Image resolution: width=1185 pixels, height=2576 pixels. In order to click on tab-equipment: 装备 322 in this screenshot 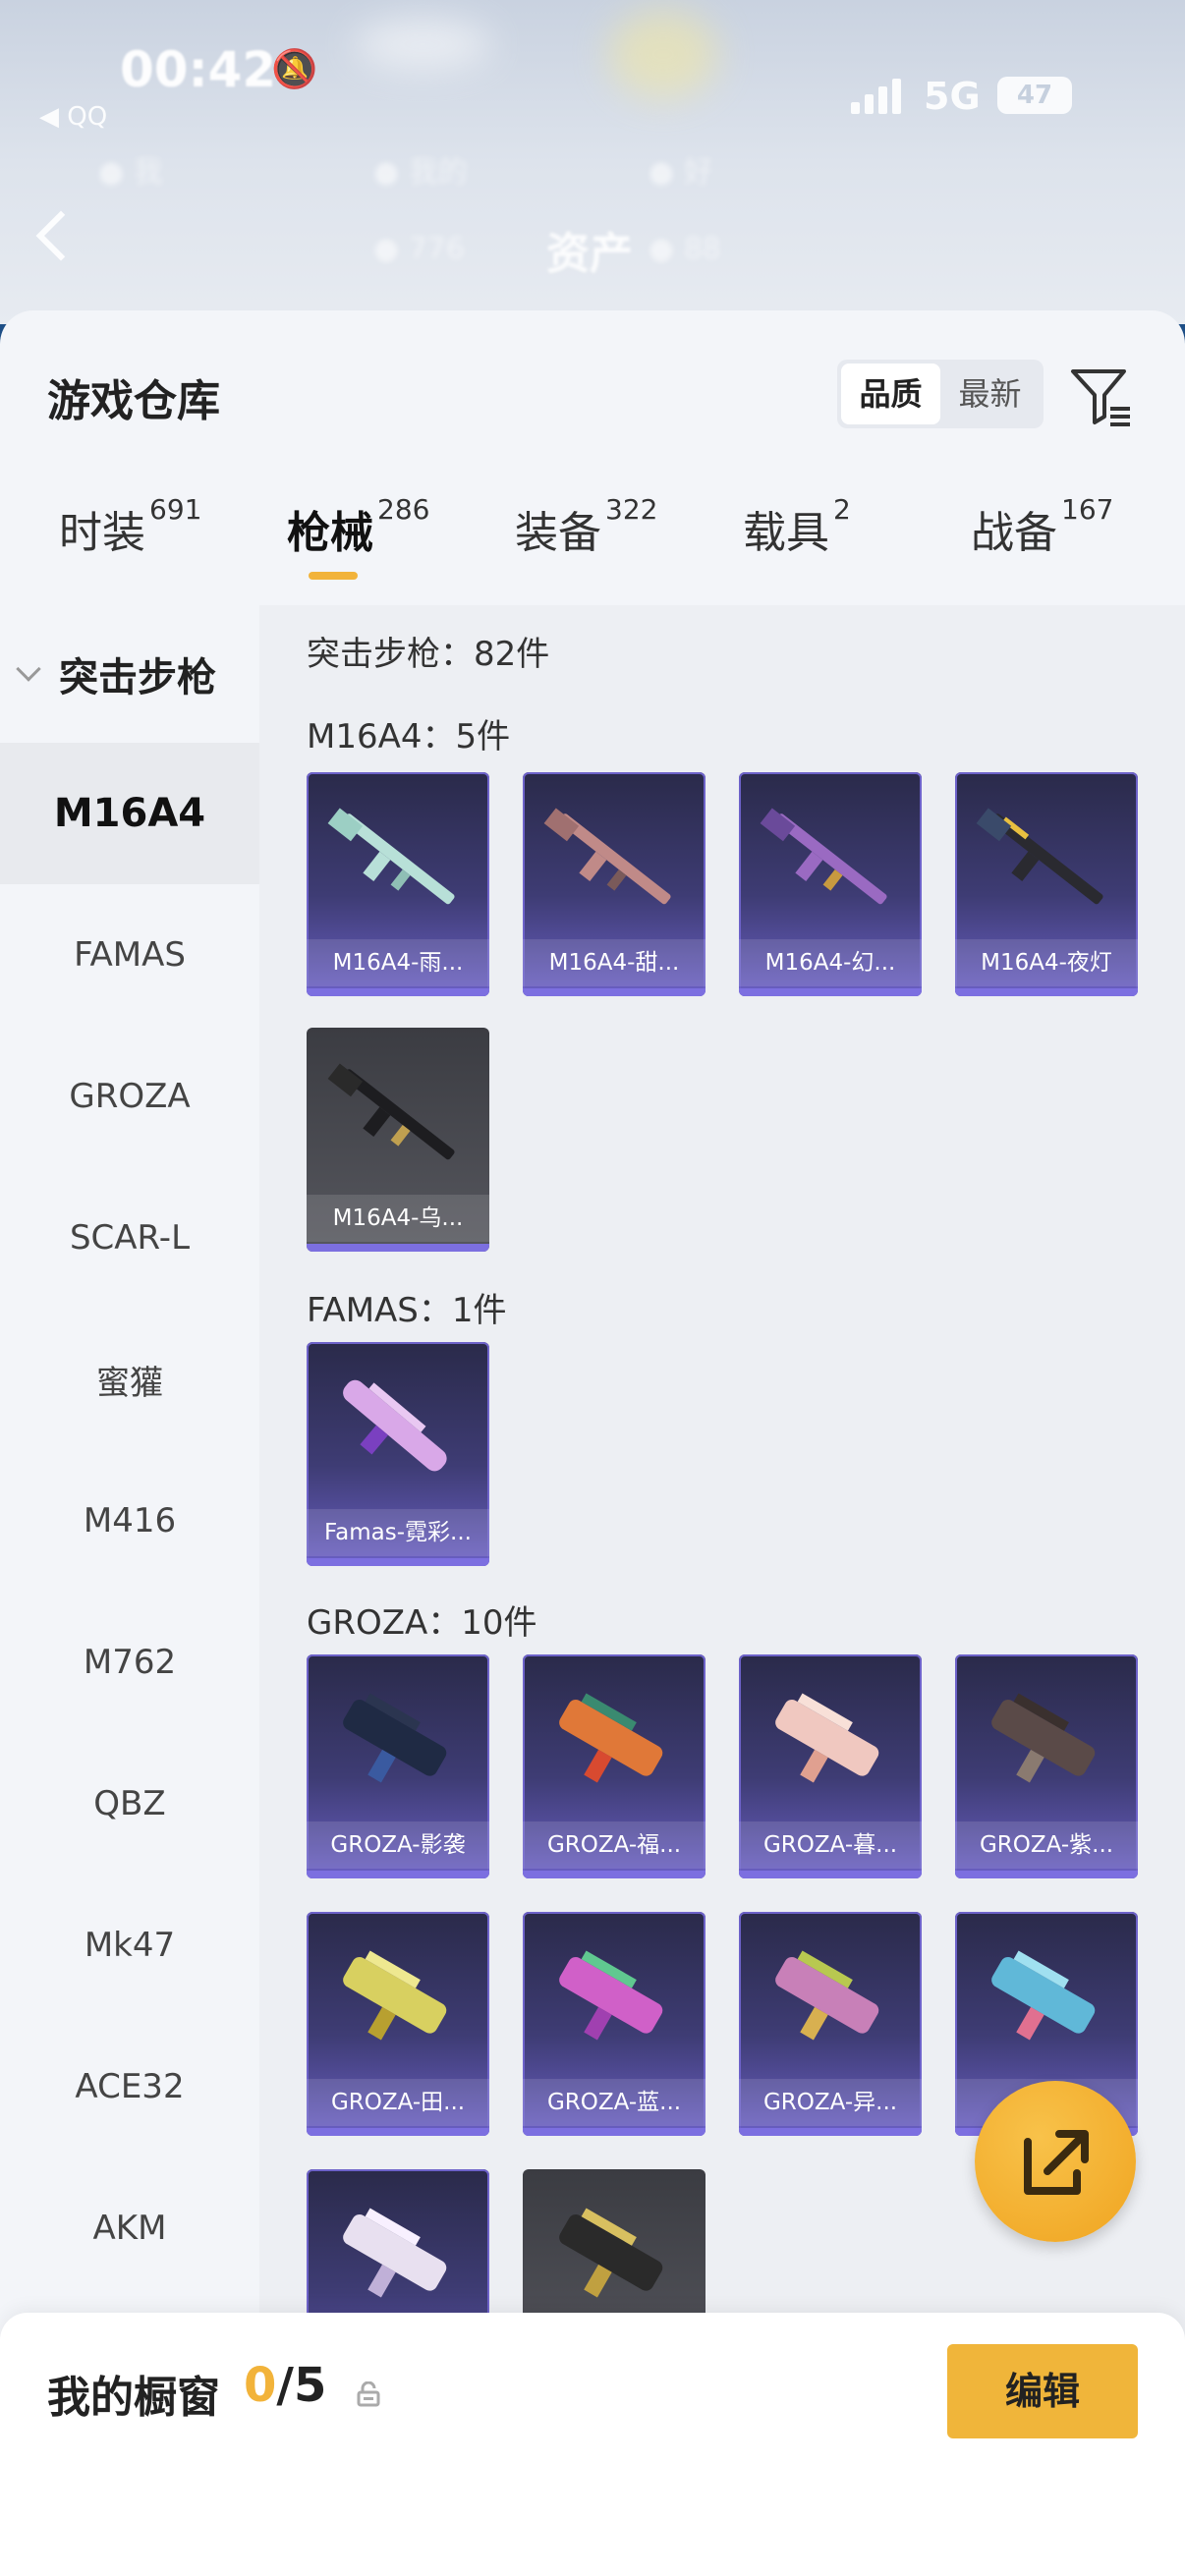, I will do `click(586, 549)`.